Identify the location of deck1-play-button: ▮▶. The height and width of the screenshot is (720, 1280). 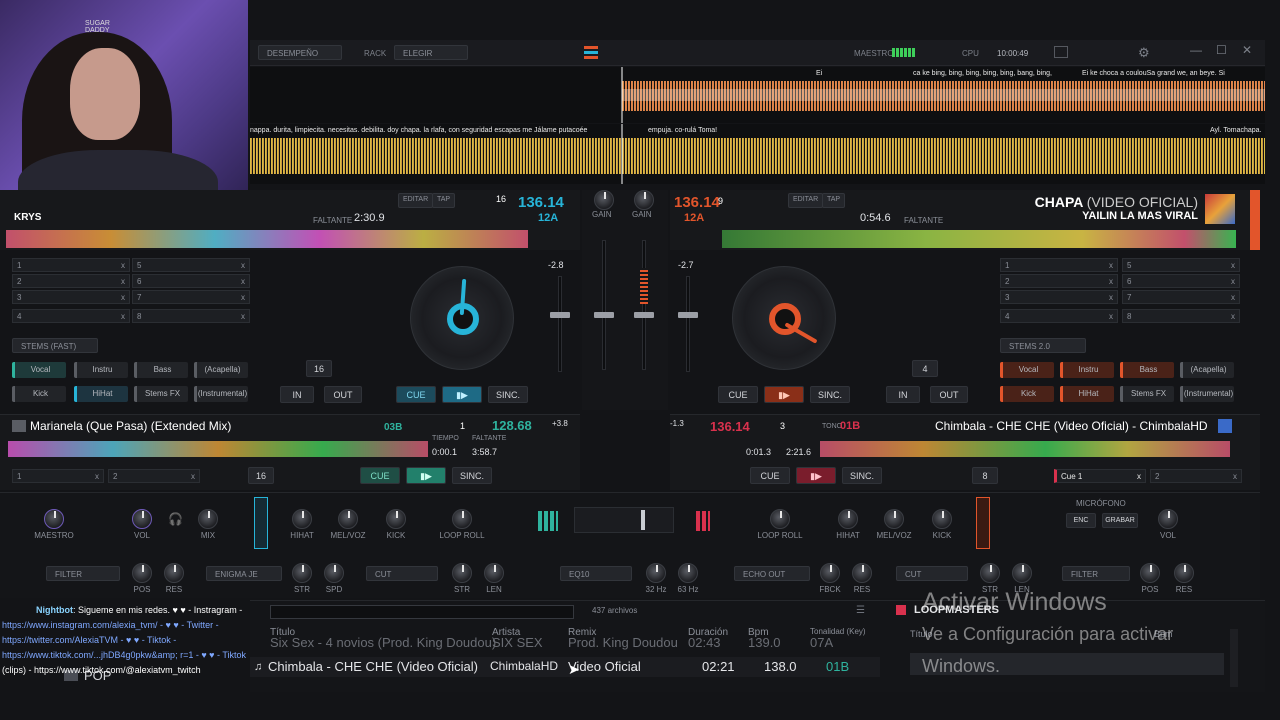
(462, 394).